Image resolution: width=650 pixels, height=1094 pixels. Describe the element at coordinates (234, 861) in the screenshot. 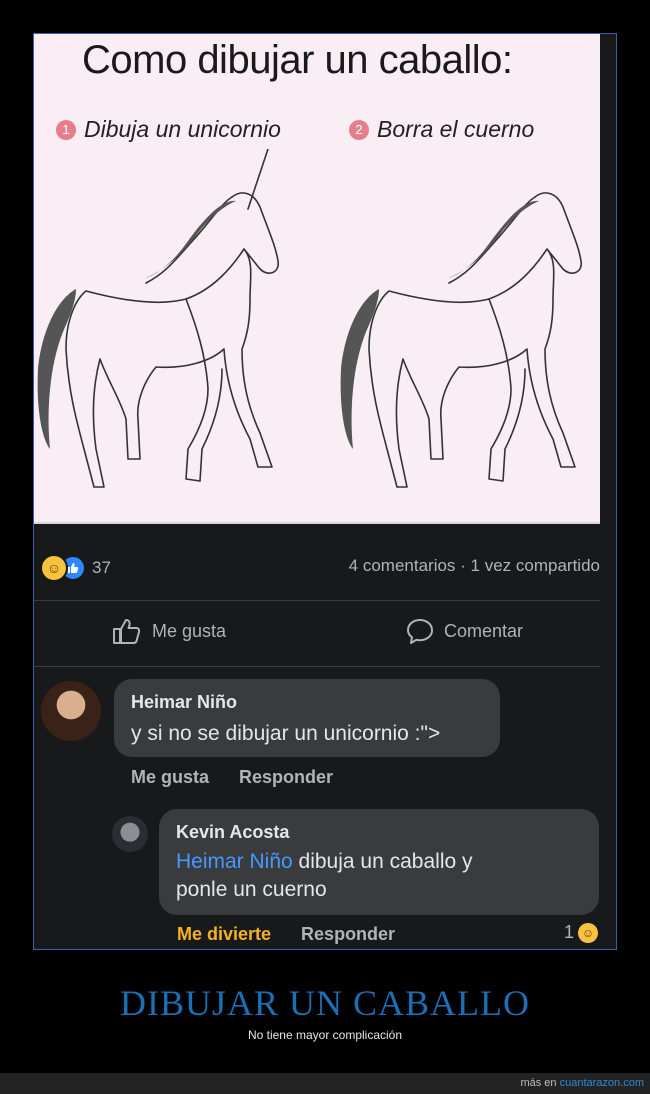

I see `mention-link: Heimar Niño` at that location.